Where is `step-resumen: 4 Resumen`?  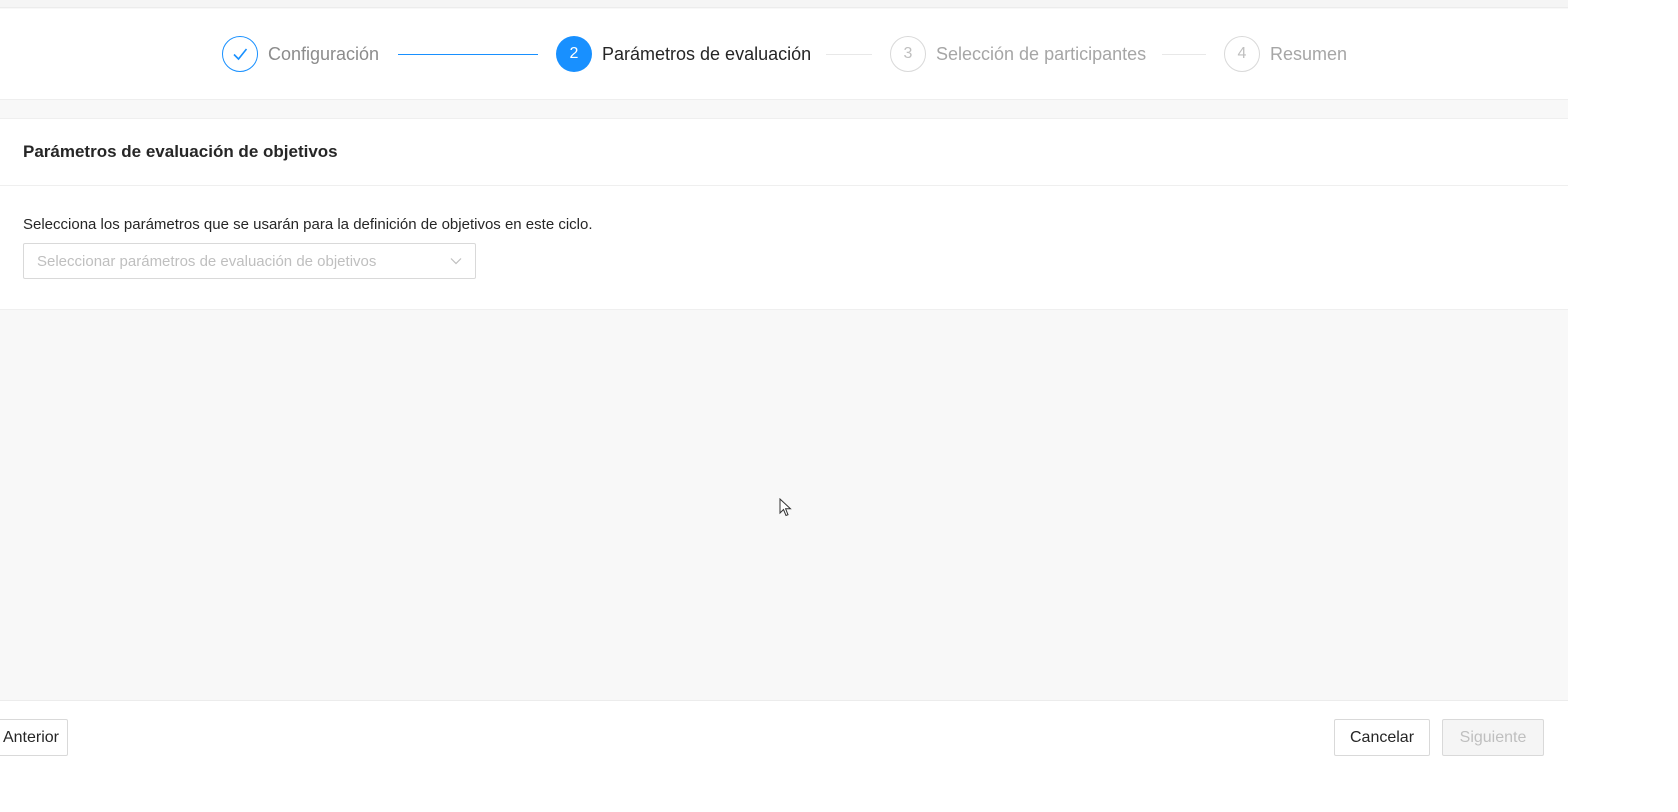 step-resumen: 4 Resumen is located at coordinates (1285, 54).